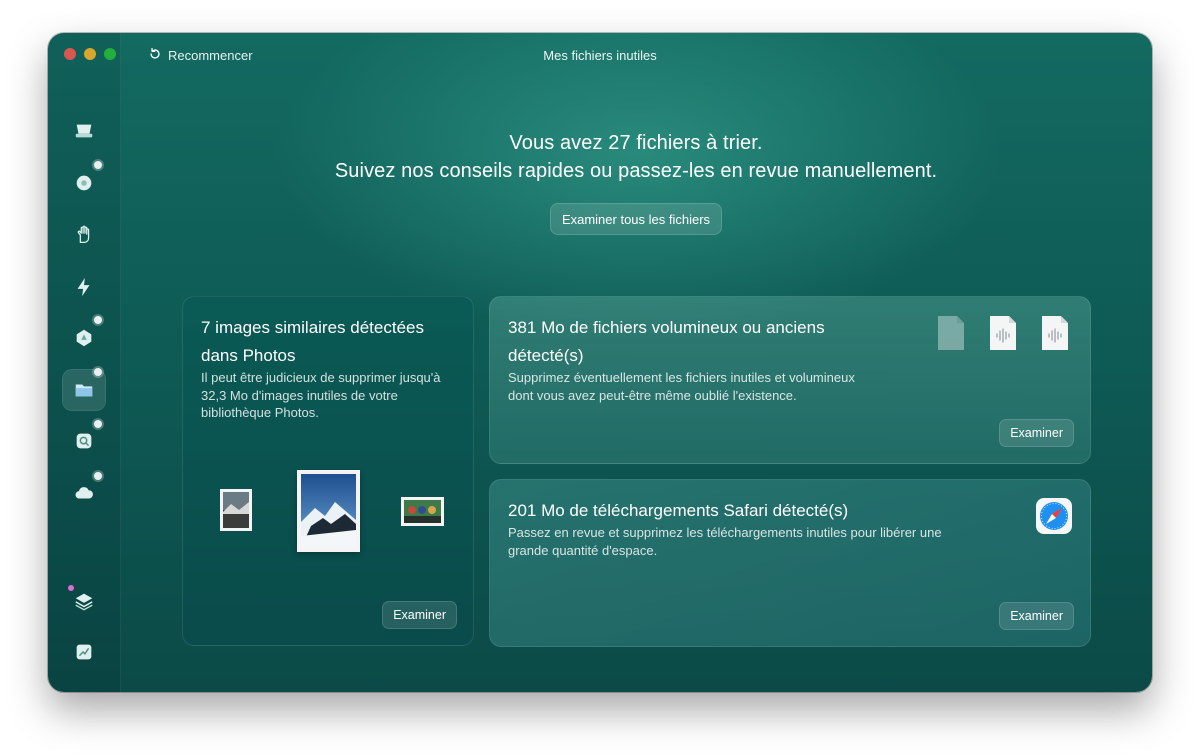 Image resolution: width=1200 pixels, height=756 pixels. Describe the element at coordinates (636, 143) in the screenshot. I see `headline-line-1: Vous avez 27 fichiers à trier.` at that location.